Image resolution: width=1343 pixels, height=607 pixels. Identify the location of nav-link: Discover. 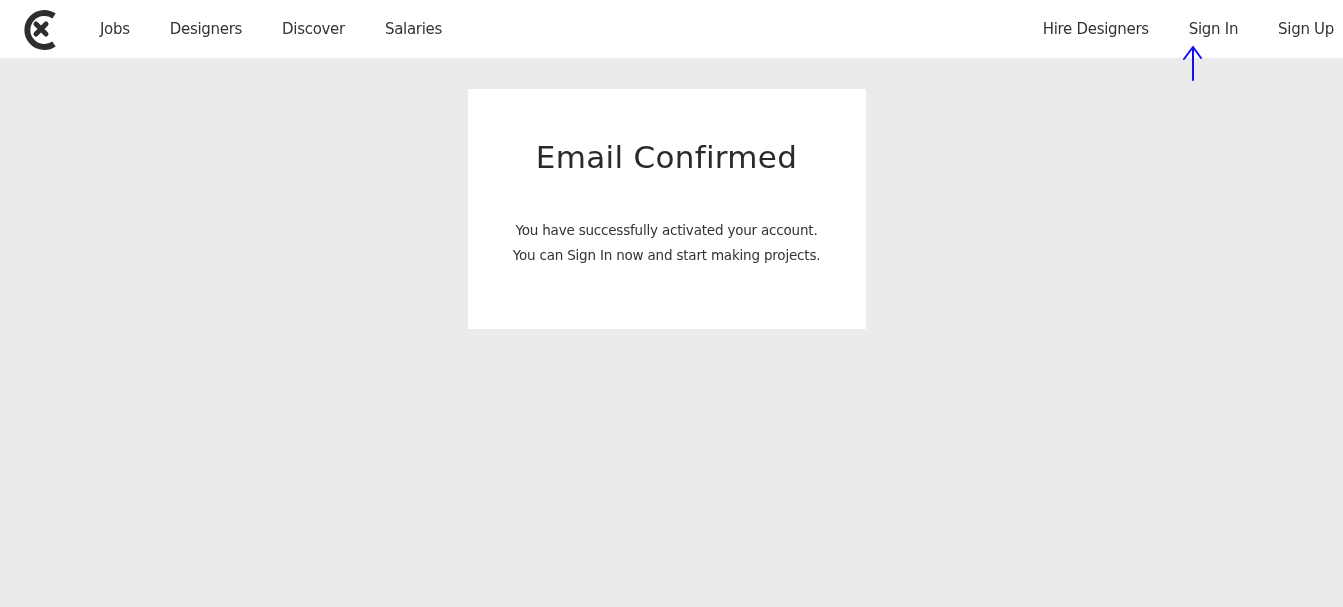
(313, 29).